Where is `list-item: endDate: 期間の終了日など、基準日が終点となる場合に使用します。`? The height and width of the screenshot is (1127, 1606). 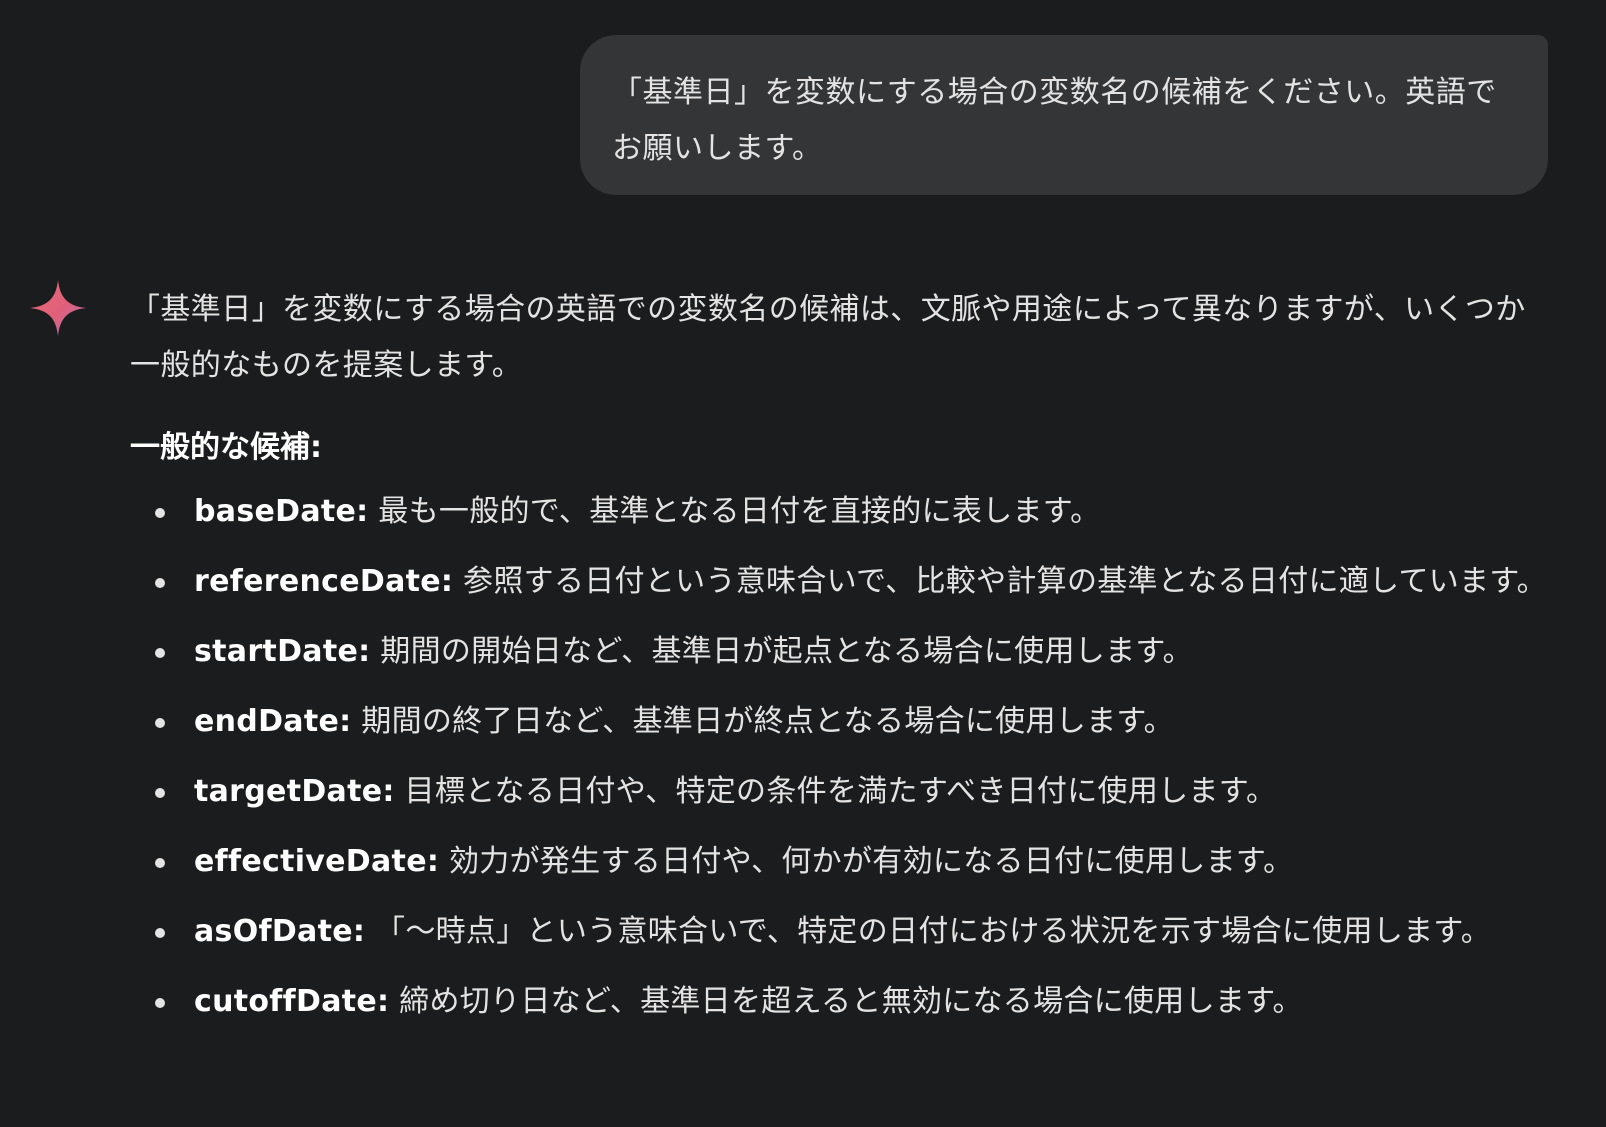
list-item: endDate: 期間の終了日など、基準日が終点となる場合に使用します。 is located at coordinates (840, 722).